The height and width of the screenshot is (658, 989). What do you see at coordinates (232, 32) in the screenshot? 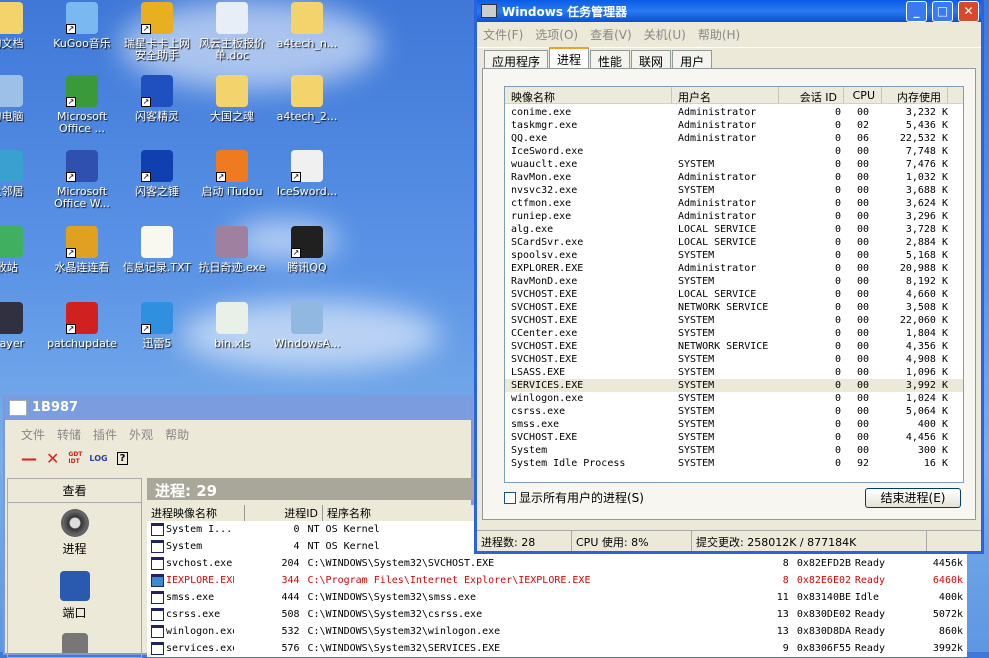
I see `desktop-icon: 风云主板报价单.doc` at bounding box center [232, 32].